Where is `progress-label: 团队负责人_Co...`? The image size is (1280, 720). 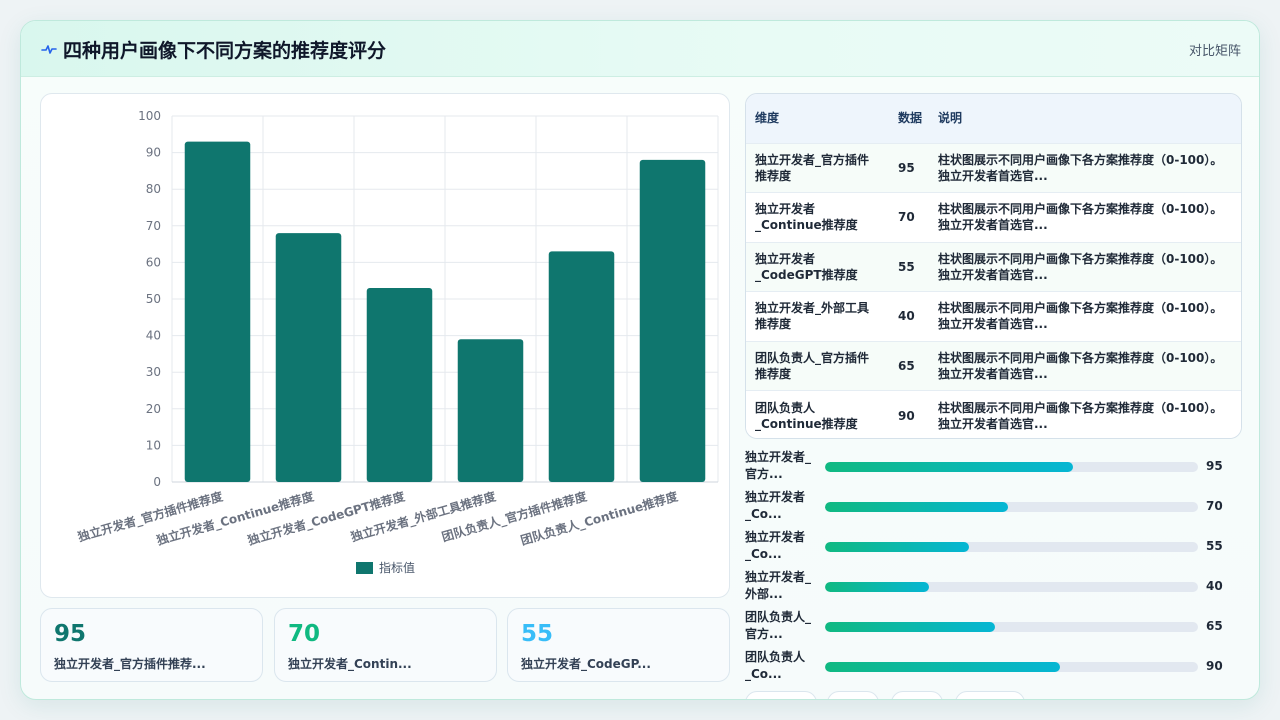
progress-label: 团队负责人_Co... is located at coordinates (775, 665).